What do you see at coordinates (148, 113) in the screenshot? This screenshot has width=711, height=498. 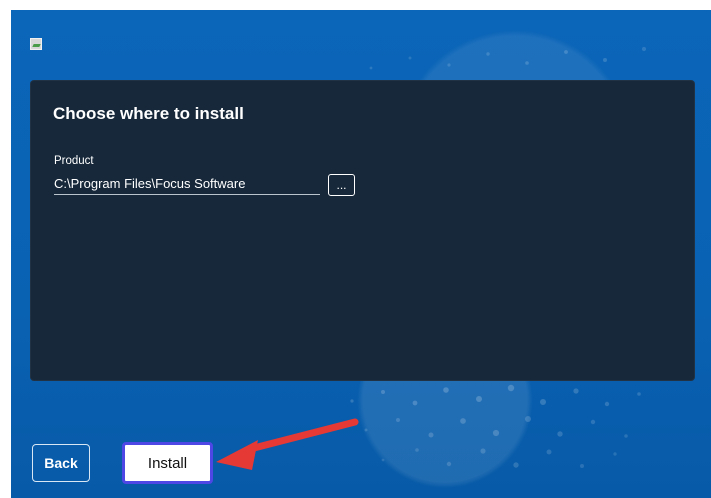 I see `page-title: Choose where to install` at bounding box center [148, 113].